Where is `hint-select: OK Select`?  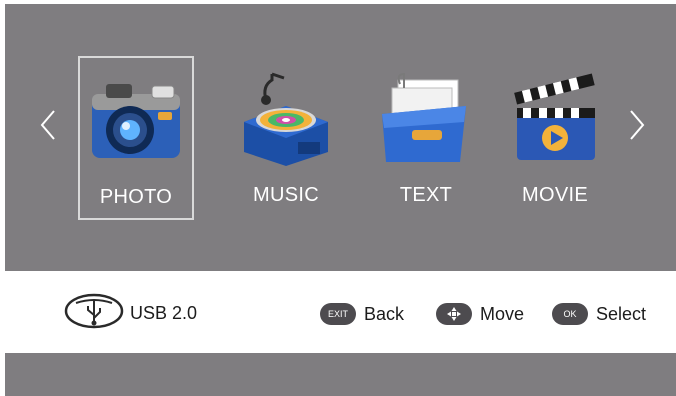 hint-select: OK Select is located at coordinates (599, 314).